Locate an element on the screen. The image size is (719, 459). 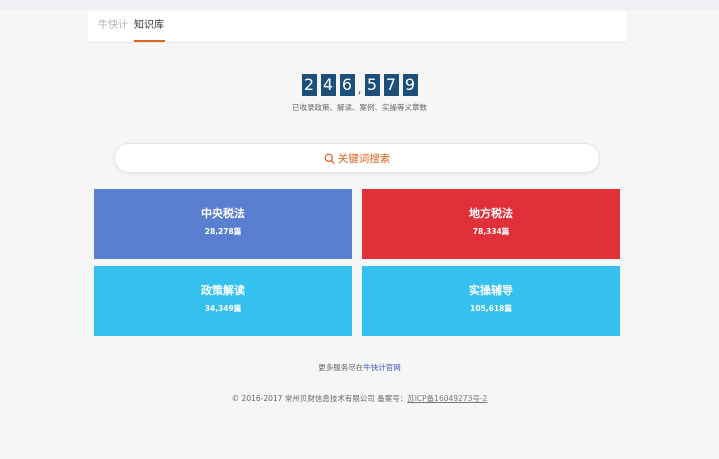
counter-digit: 2 is located at coordinates (309, 85).